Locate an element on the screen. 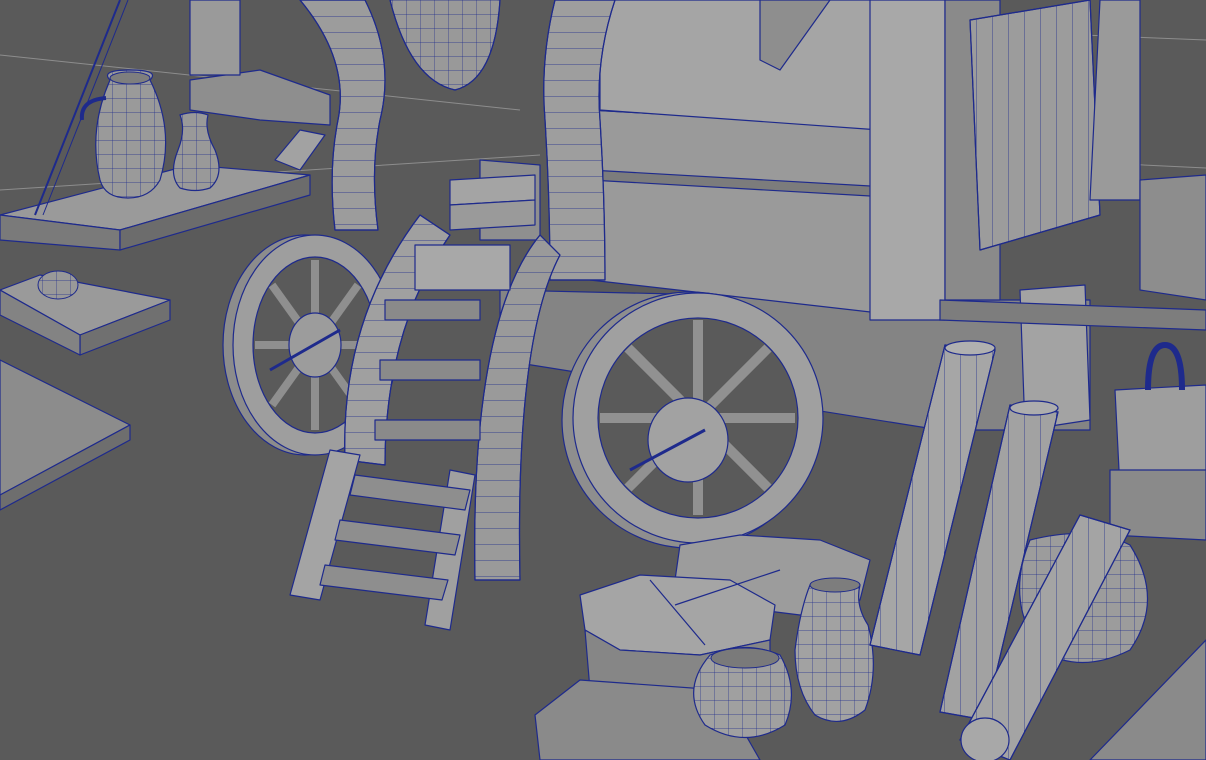  tiny-bowl is located at coordinates (58, 285).